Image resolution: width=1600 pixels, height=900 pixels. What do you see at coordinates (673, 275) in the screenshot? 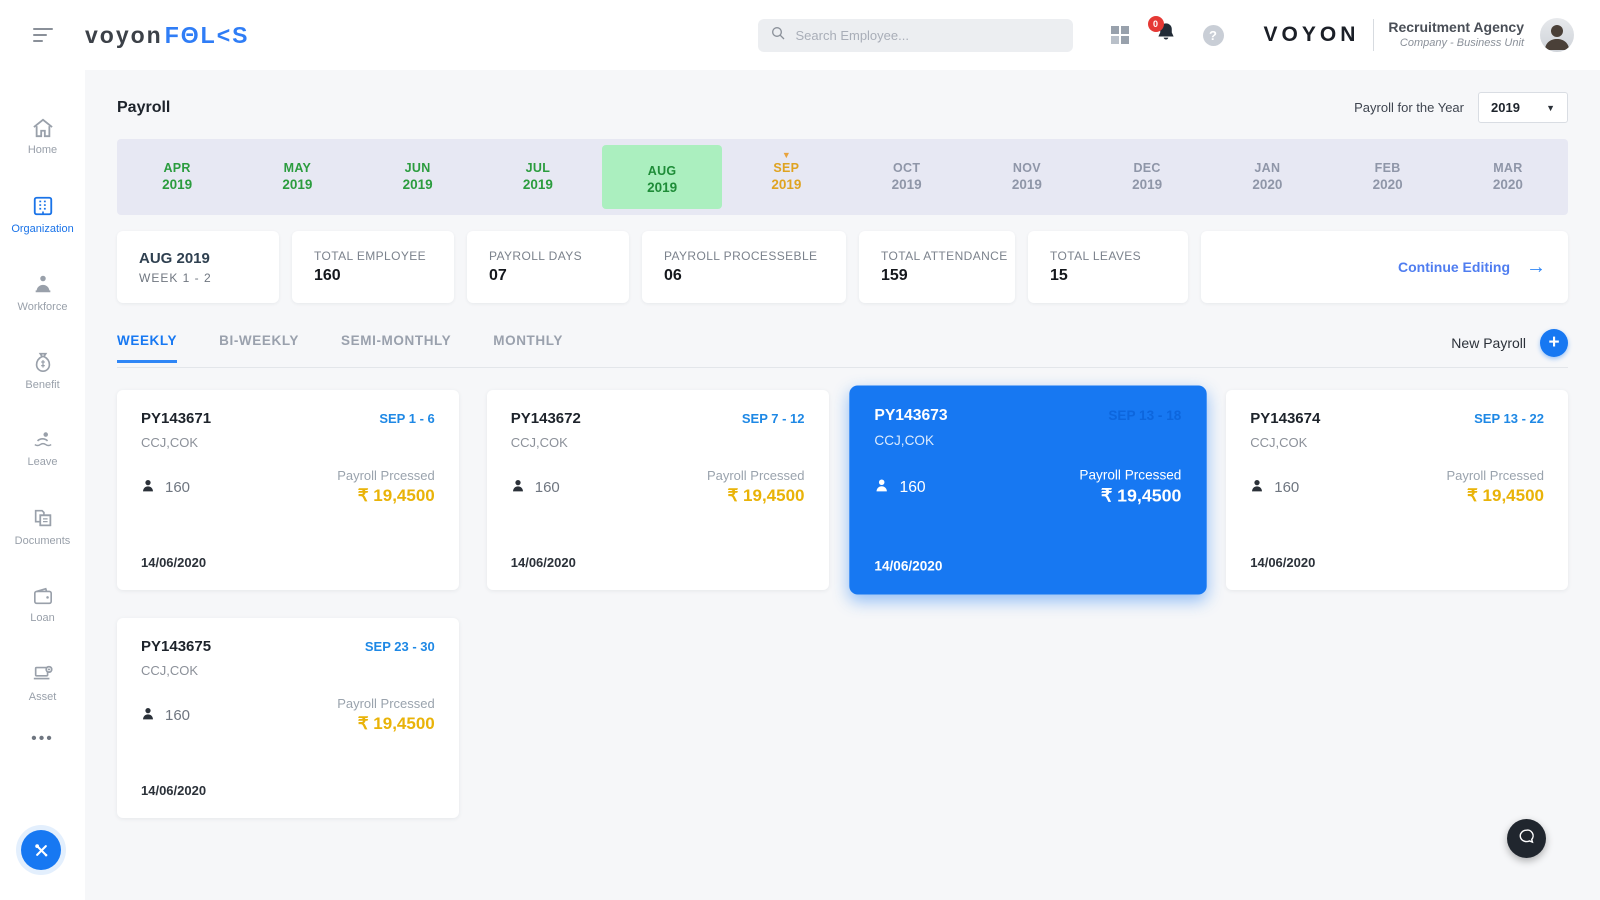
I see `stat-value: 06` at bounding box center [673, 275].